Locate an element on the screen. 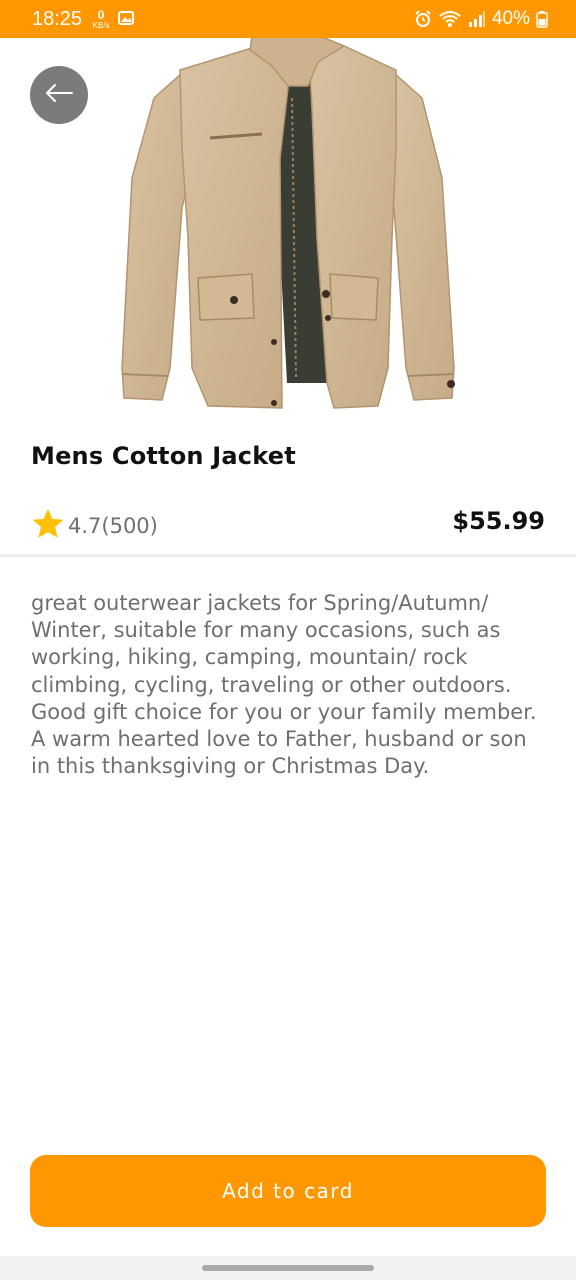  product-price: $55.99 is located at coordinates (498, 521).